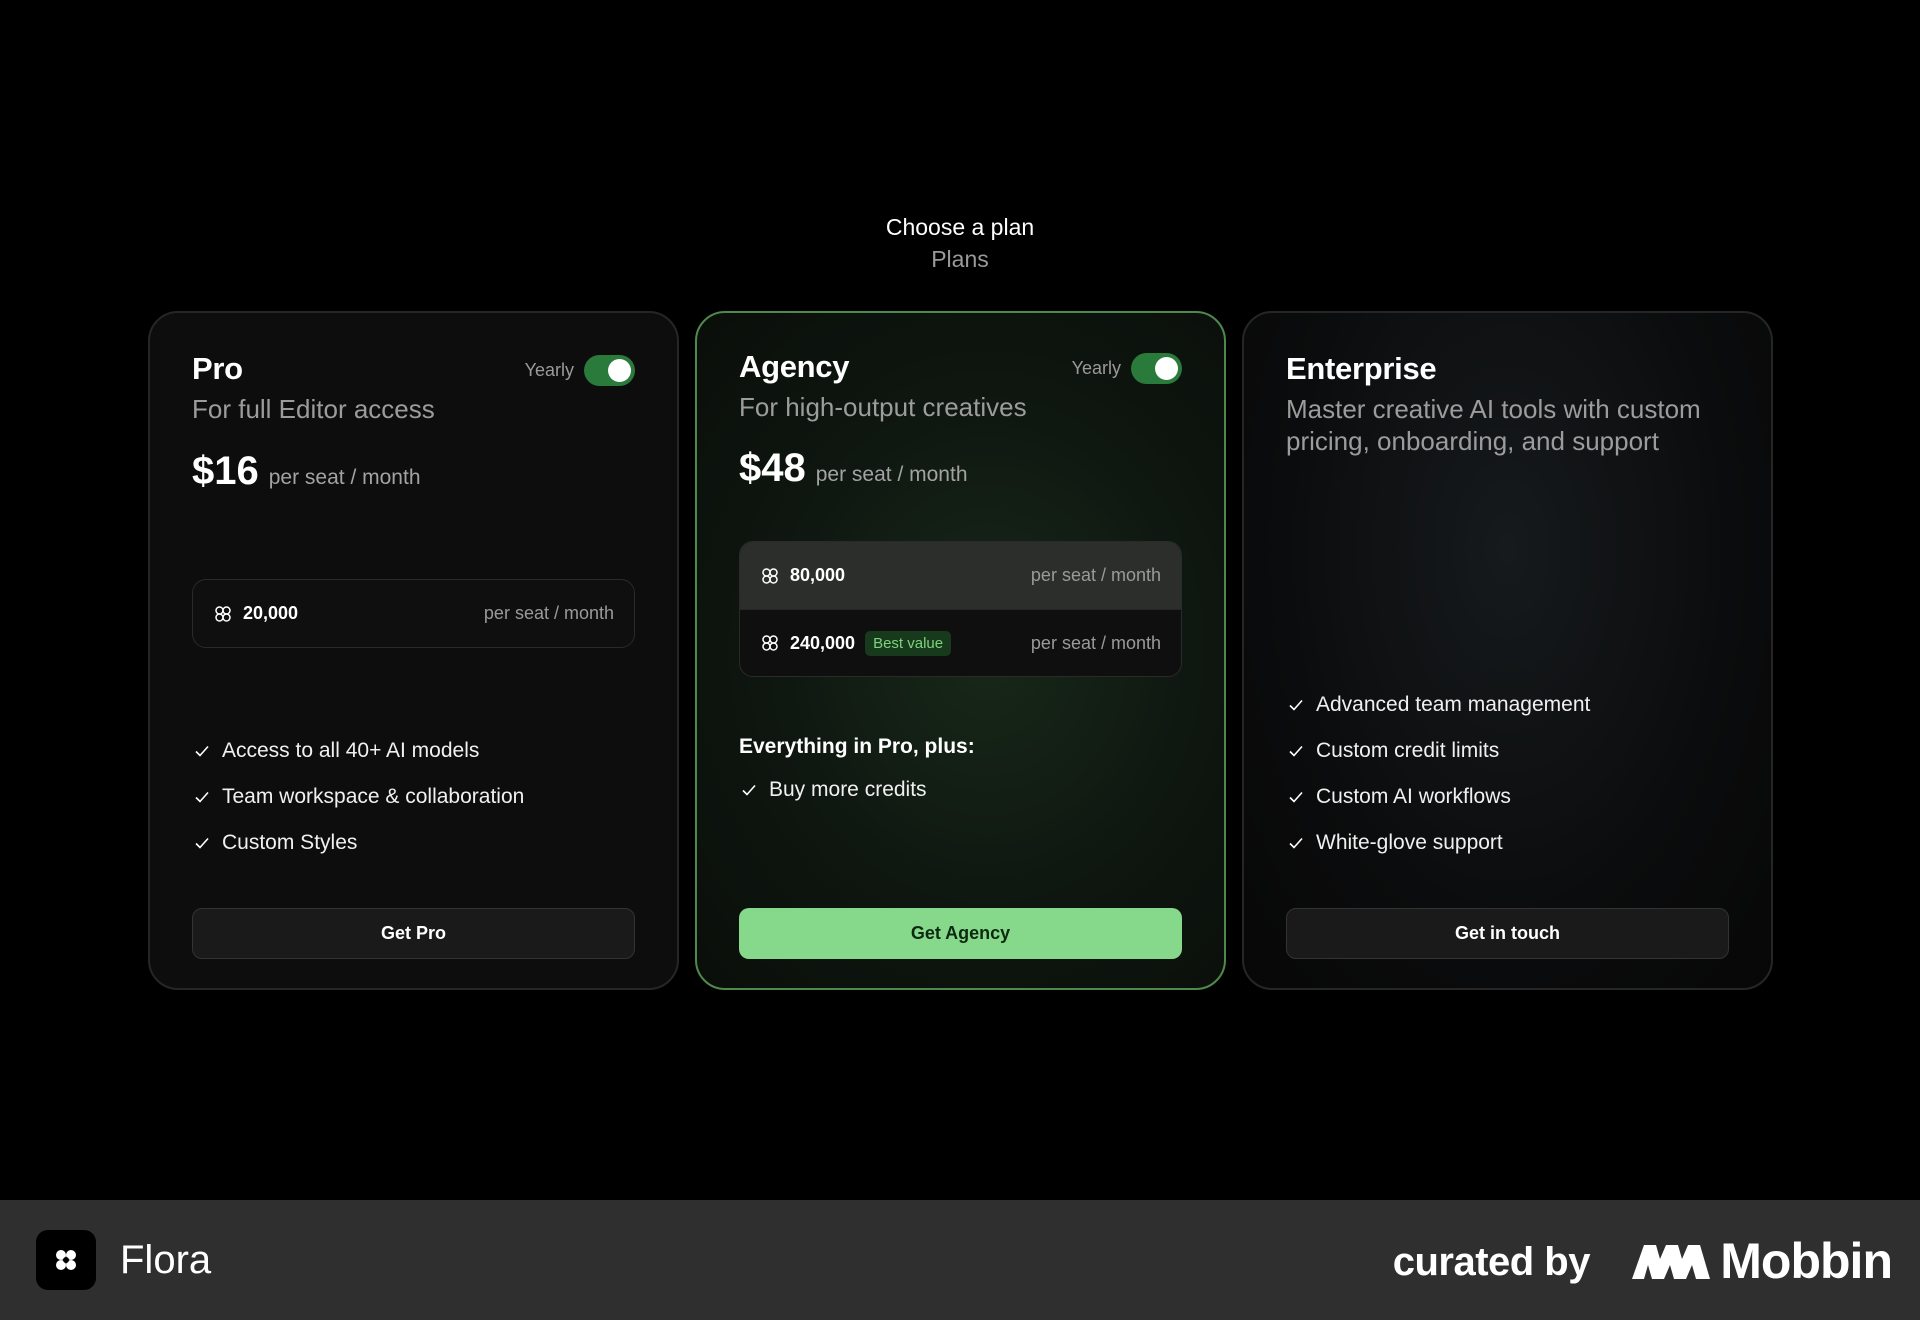  I want to click on credit-option: 240,000 Best value per seat / month, so click(960, 642).